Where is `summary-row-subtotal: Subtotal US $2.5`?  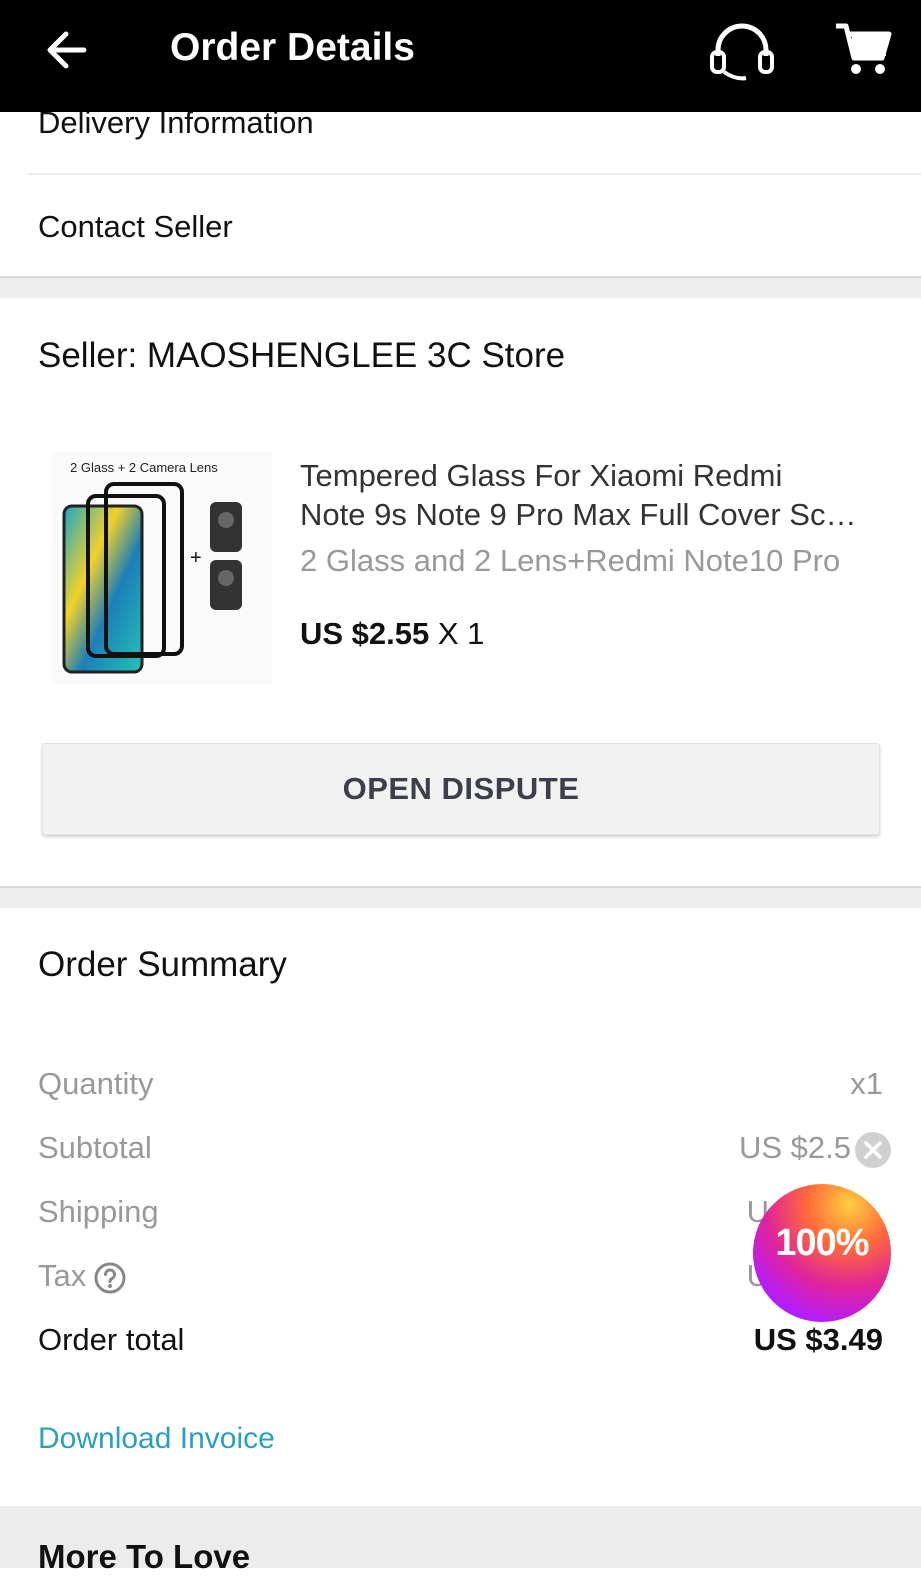 summary-row-subtotal: Subtotal US $2.5 is located at coordinates (460, 1150).